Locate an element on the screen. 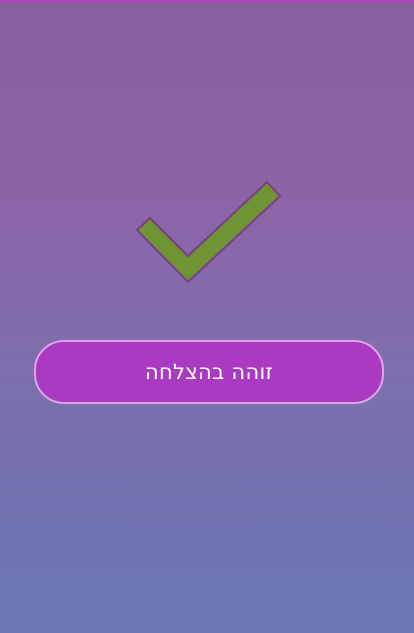 The height and width of the screenshot is (633, 414). top-accent-bar is located at coordinates (207, 1).